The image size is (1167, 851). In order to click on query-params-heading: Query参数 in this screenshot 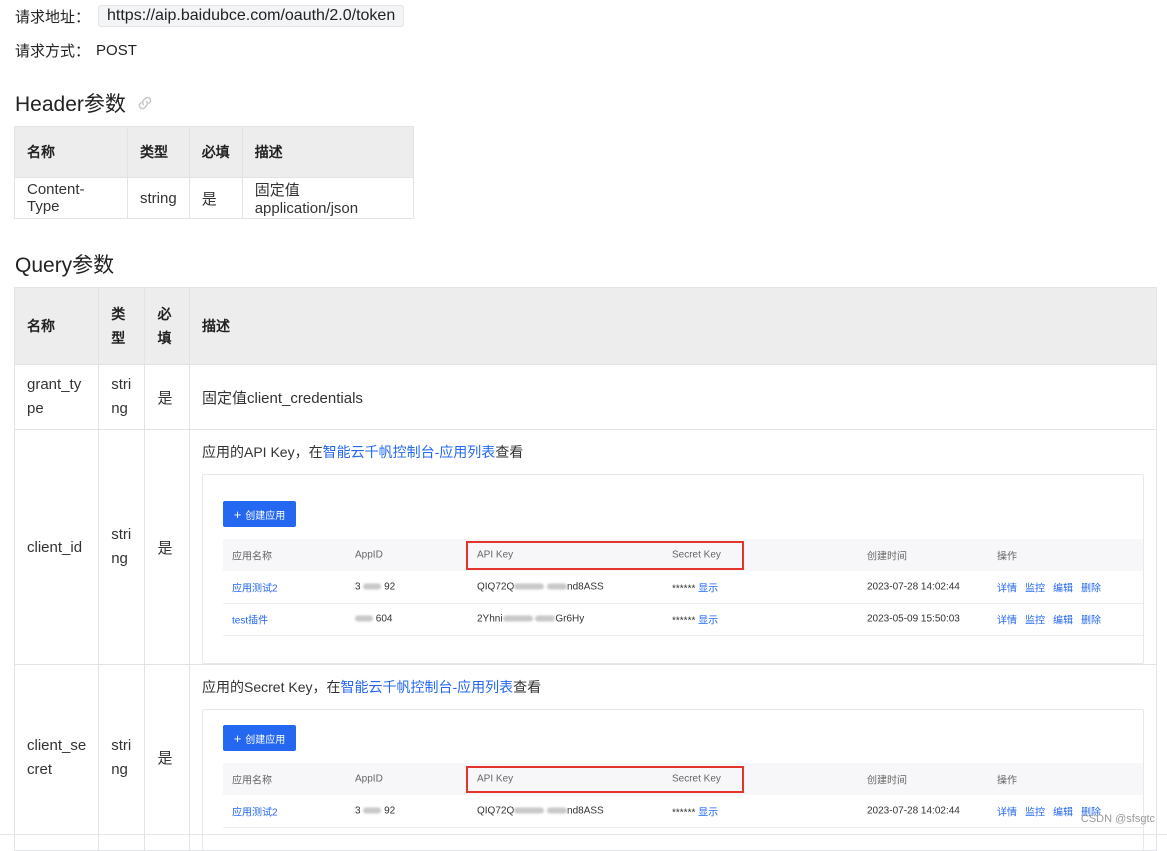, I will do `click(64, 264)`.